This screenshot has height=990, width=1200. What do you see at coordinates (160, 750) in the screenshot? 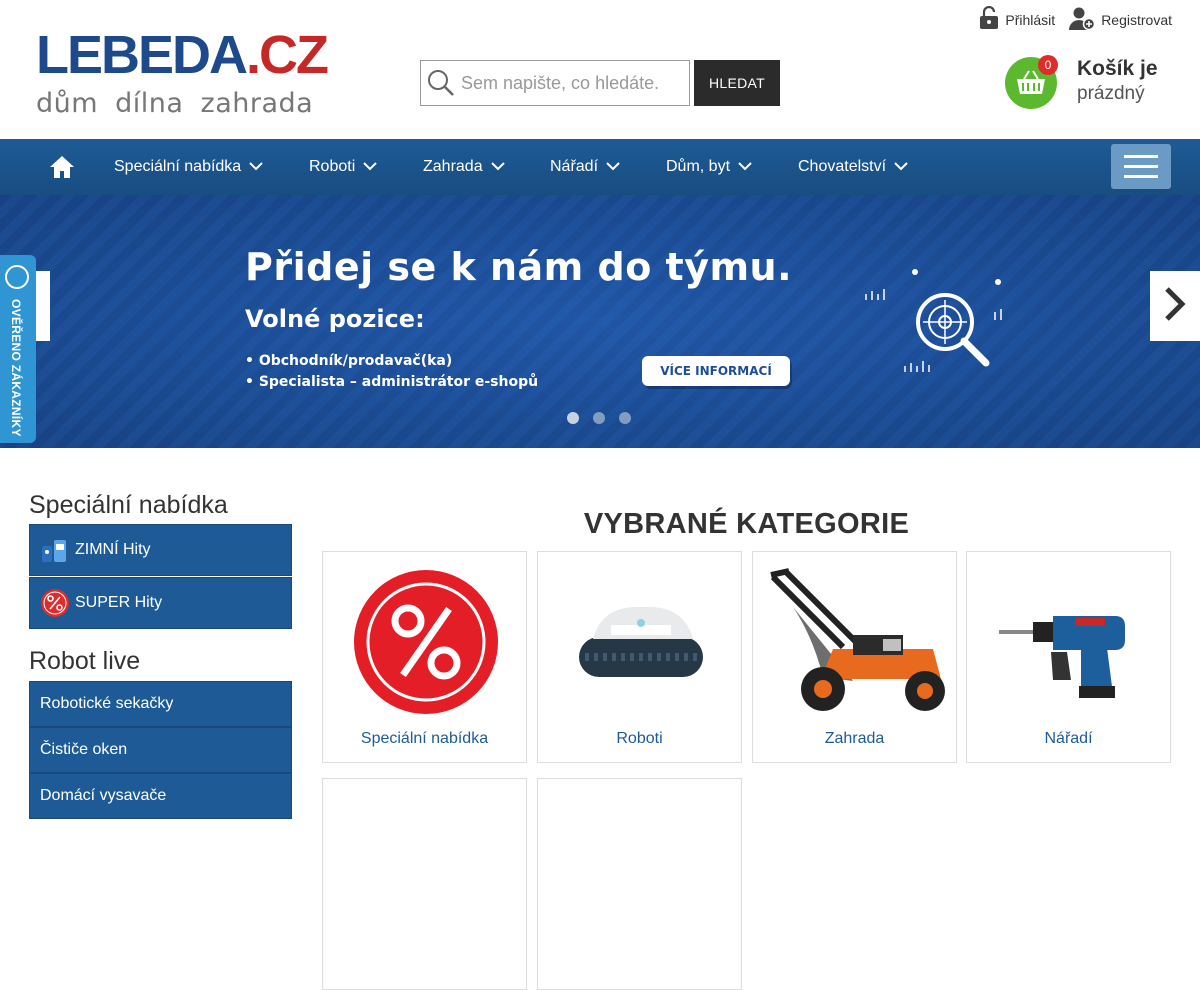
I see `sidebar-item-cistice-oken: Čističe oken` at bounding box center [160, 750].